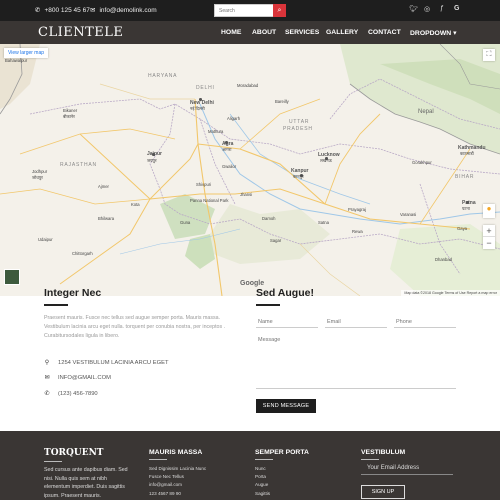  I want to click on nav-dropdown-label: DROPDOWN, so click(431, 33).